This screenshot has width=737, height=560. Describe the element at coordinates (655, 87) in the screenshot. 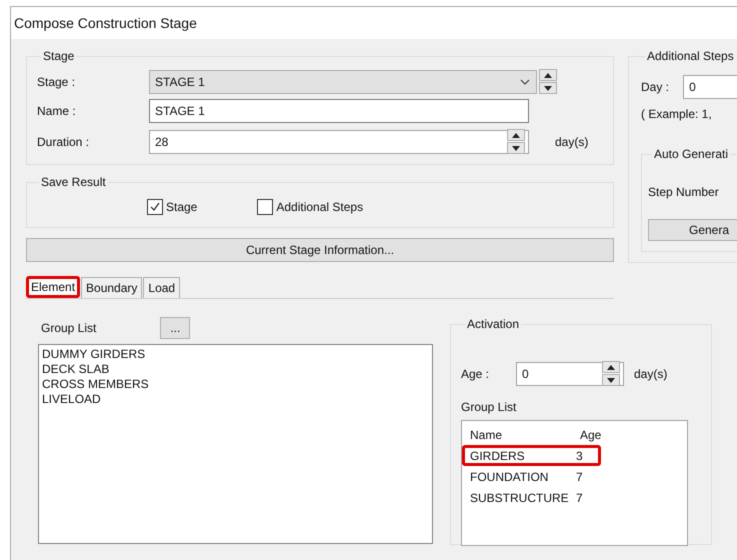

I see `field-label: Day :` at that location.